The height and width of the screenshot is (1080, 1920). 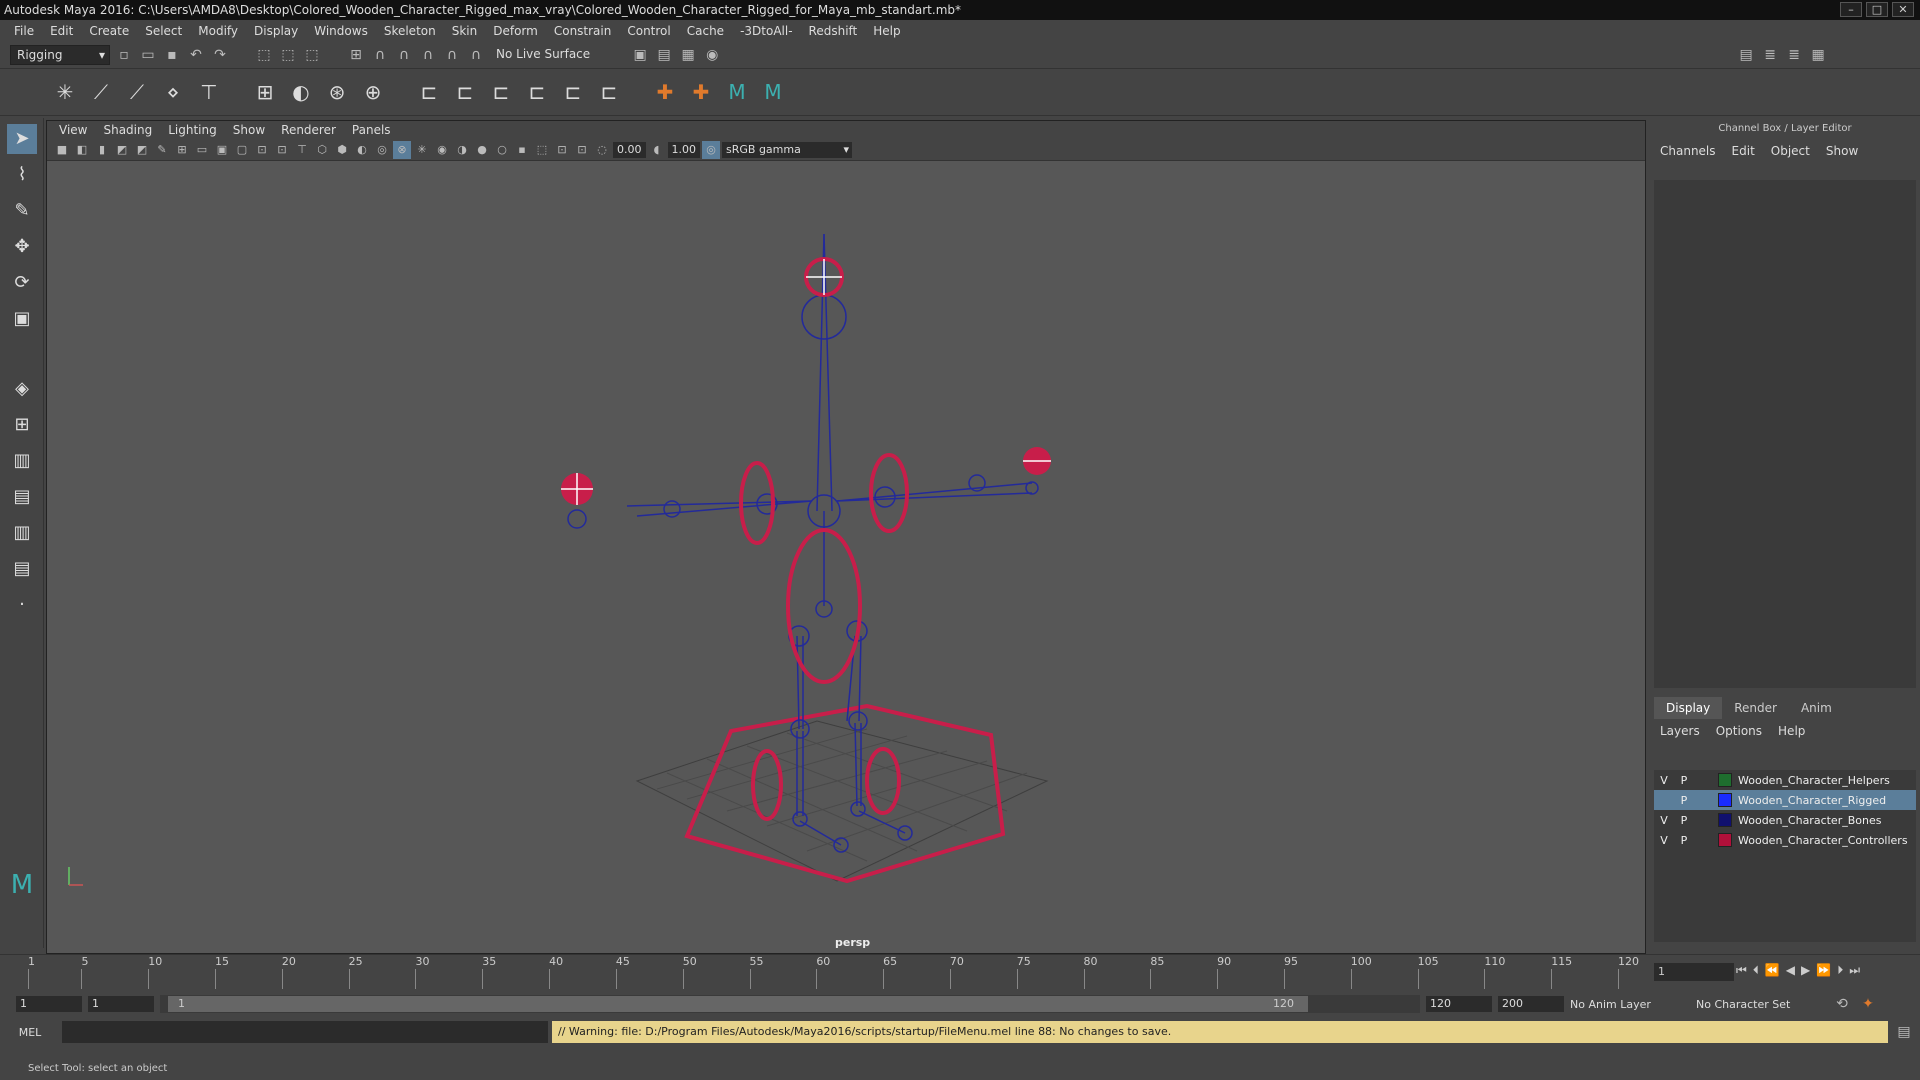 What do you see at coordinates (609, 92) in the screenshot?
I see `pole-vector-icon: ⊏` at bounding box center [609, 92].